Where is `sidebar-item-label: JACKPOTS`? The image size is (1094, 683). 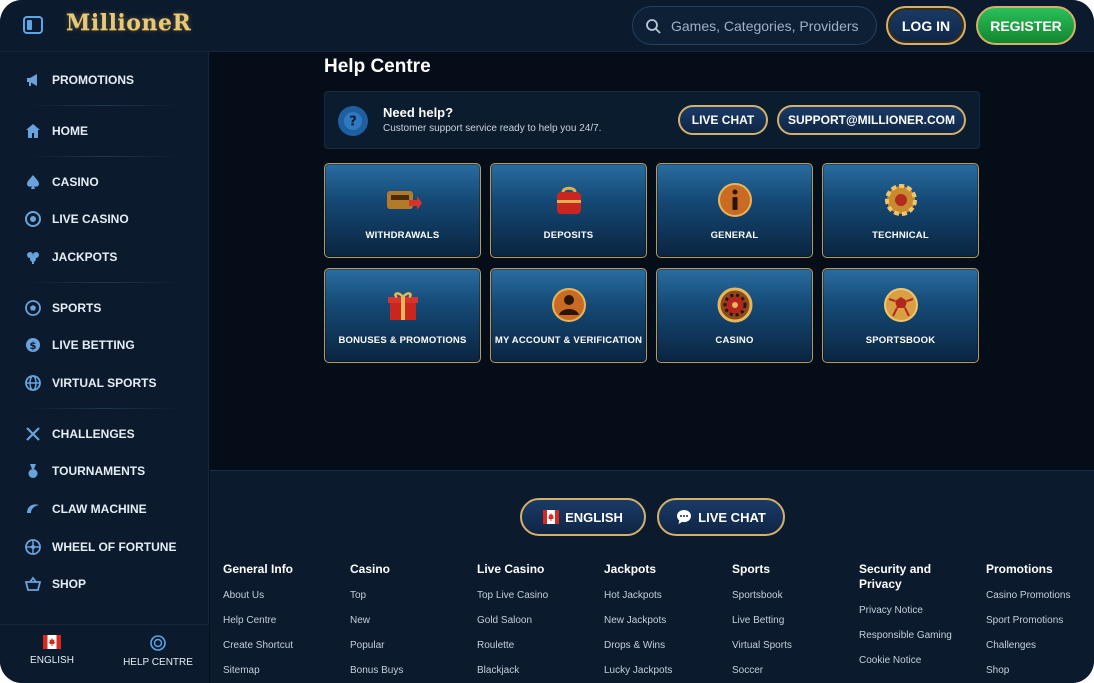 sidebar-item-label: JACKPOTS is located at coordinates (85, 257).